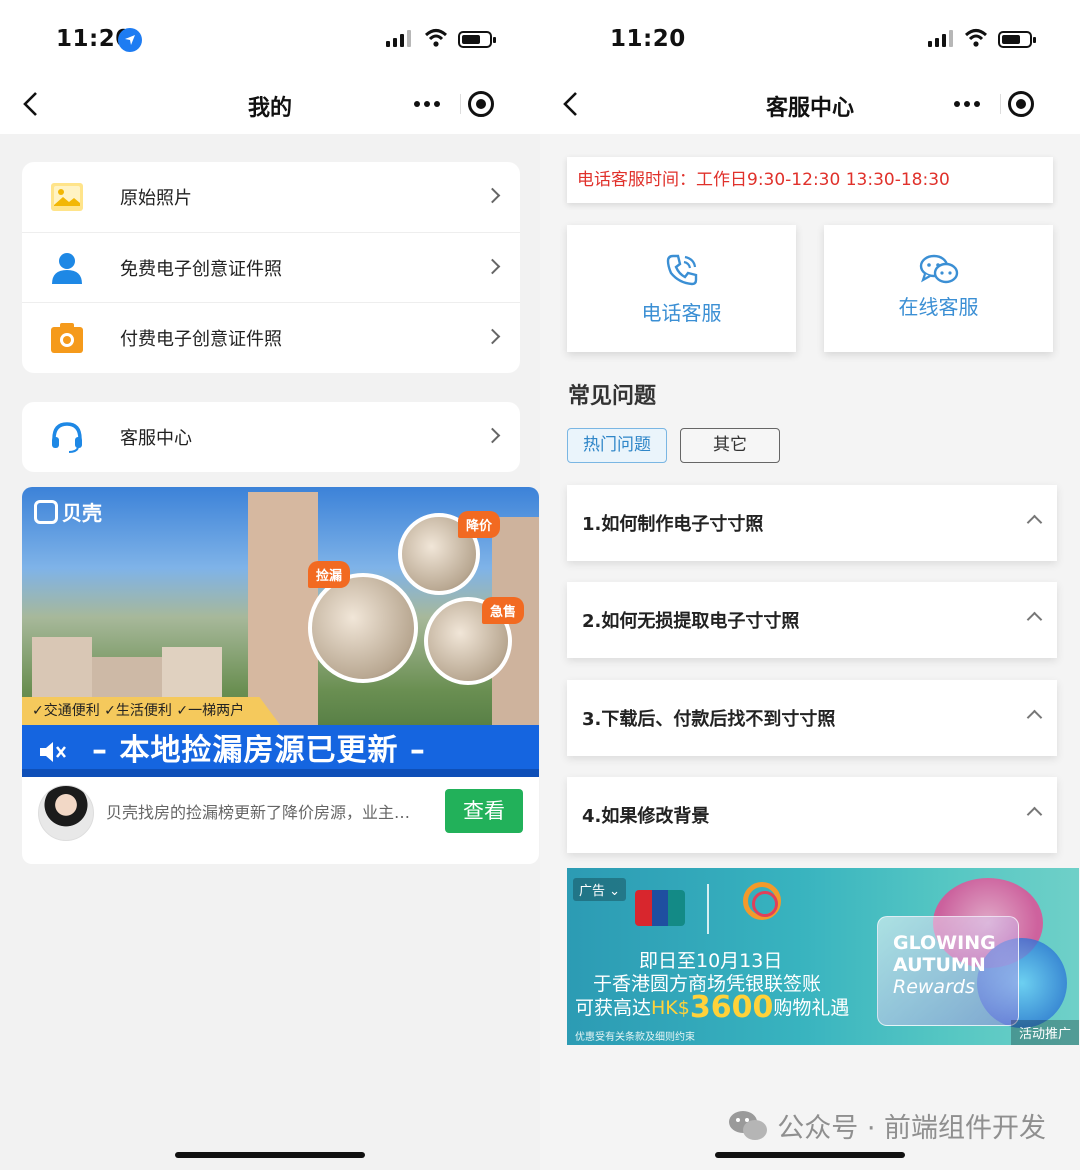  Describe the element at coordinates (67, 197) in the screenshot. I see `image-icon` at that location.